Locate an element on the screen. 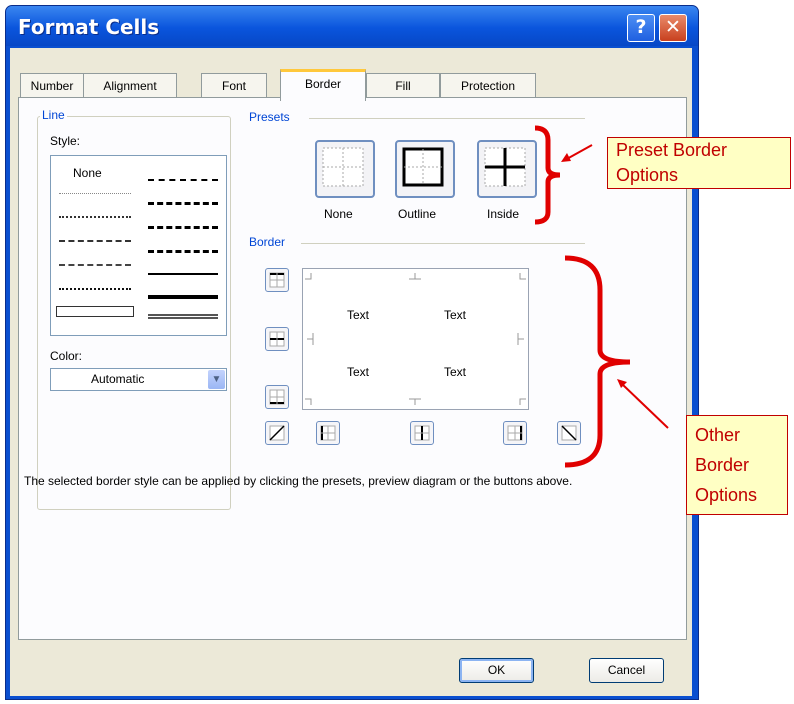 The width and height of the screenshot is (794, 704). border-title: Border is located at coordinates (267, 242).